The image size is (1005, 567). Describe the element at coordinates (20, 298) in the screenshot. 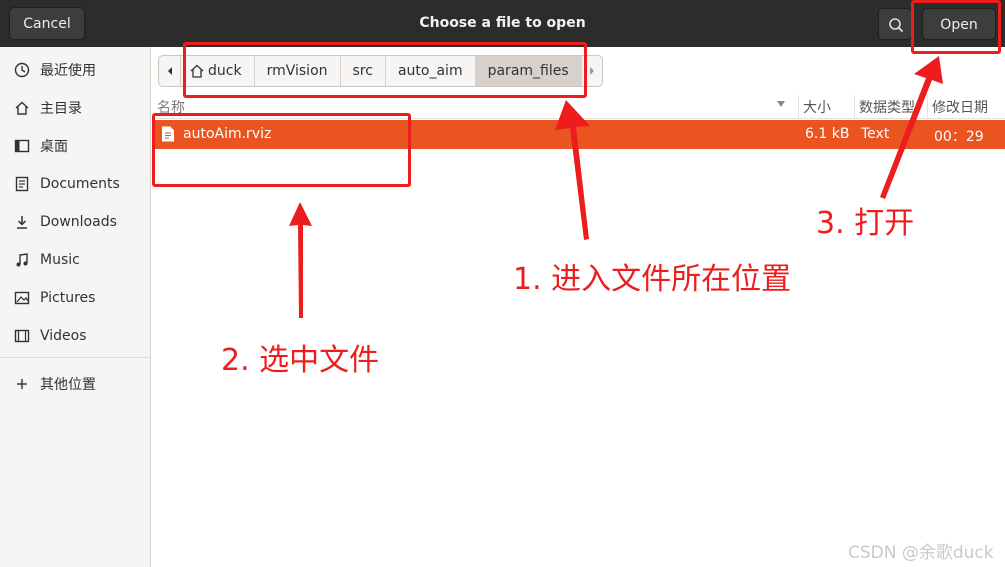

I see `pictures-icon` at that location.